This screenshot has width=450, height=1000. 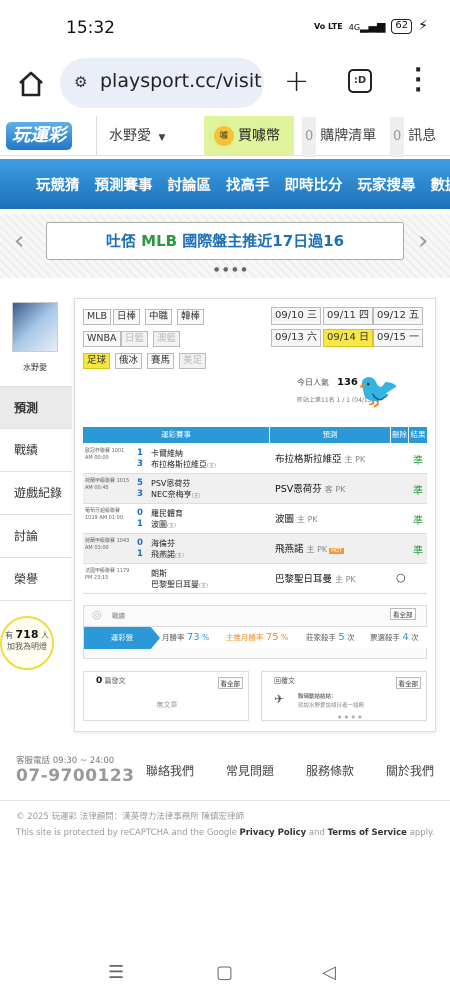 I want to click on league-horse: 賽馬, so click(x=161, y=361).